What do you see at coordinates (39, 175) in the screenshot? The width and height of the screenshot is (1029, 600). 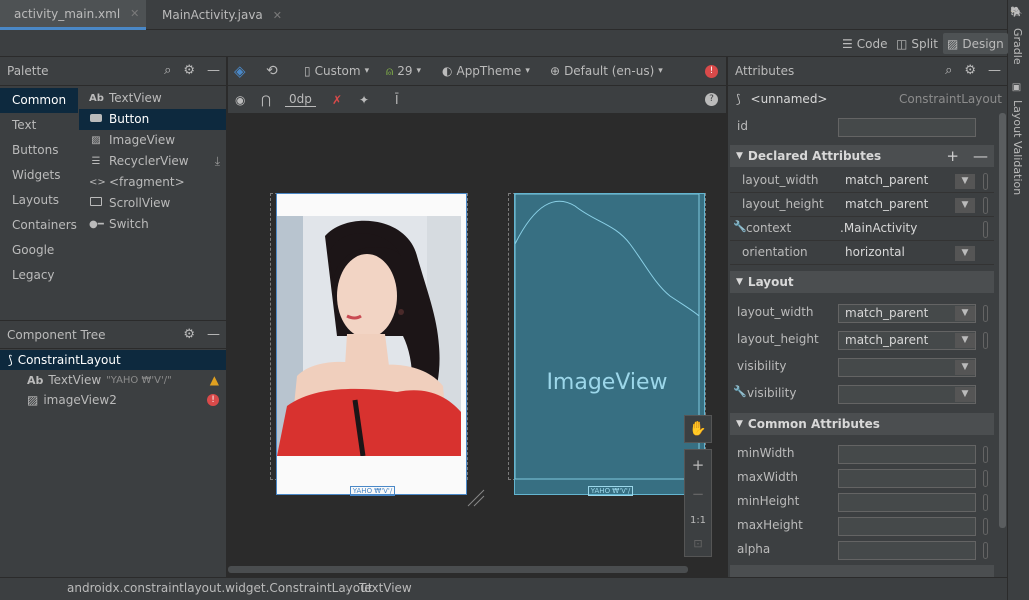 I see `palette-category-widgets: Widgets` at bounding box center [39, 175].